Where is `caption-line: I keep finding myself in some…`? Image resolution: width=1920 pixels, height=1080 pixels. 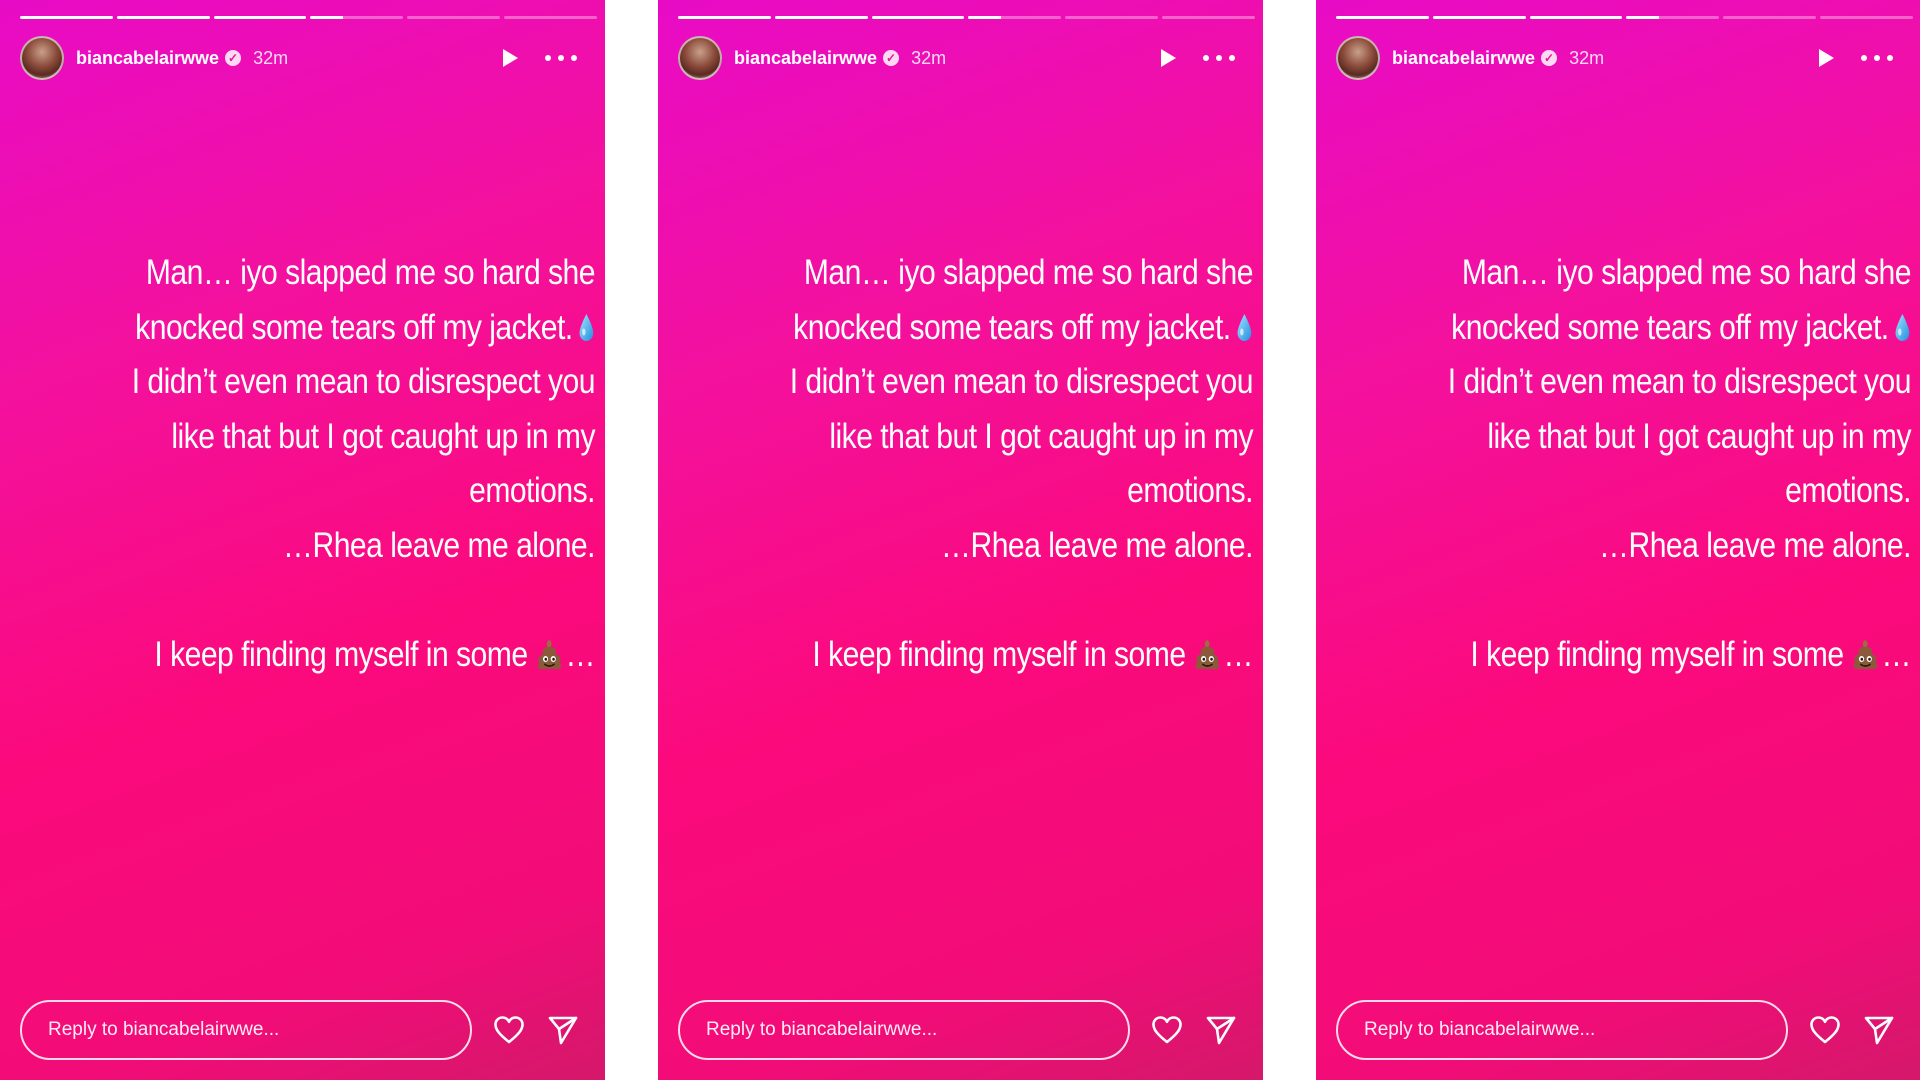 caption-line: I keep finding myself in some… is located at coordinates (354, 655).